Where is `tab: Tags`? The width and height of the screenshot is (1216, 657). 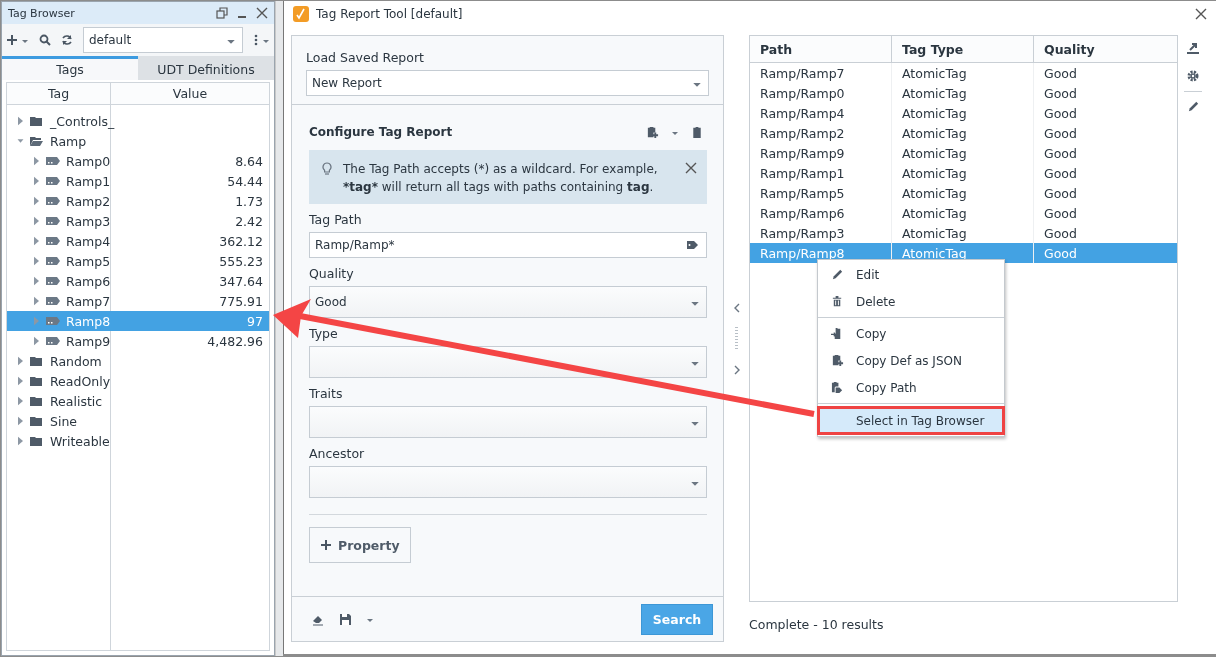 tab: Tags is located at coordinates (70, 68).